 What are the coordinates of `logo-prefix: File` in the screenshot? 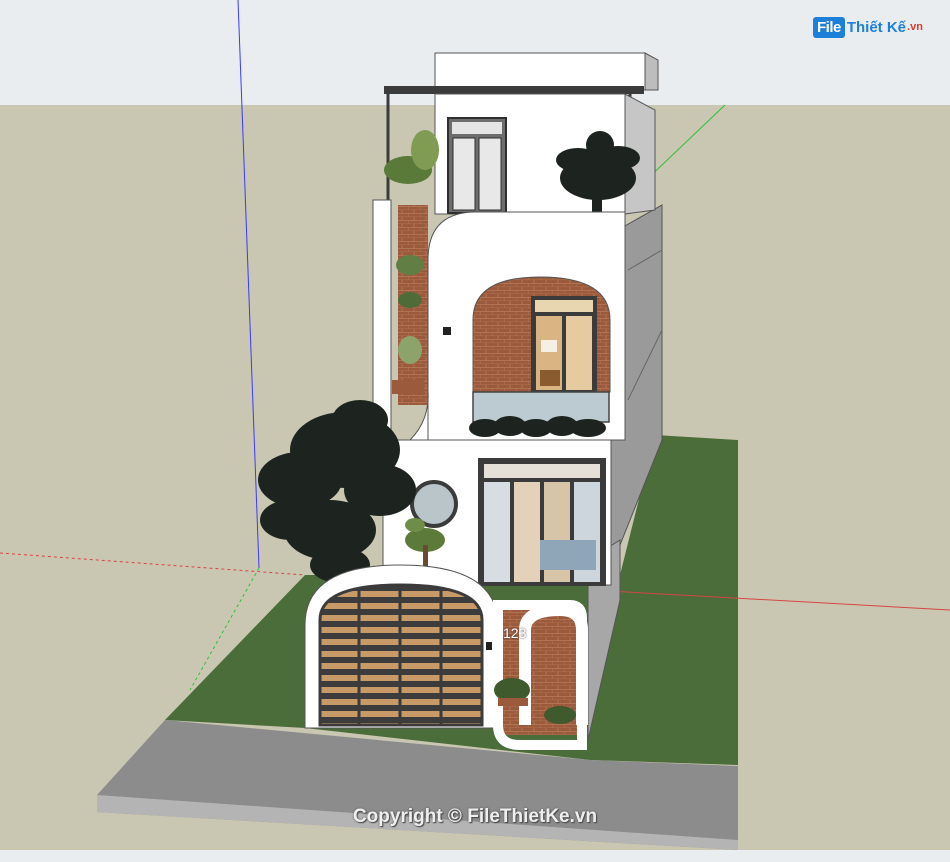 It's located at (829, 27).